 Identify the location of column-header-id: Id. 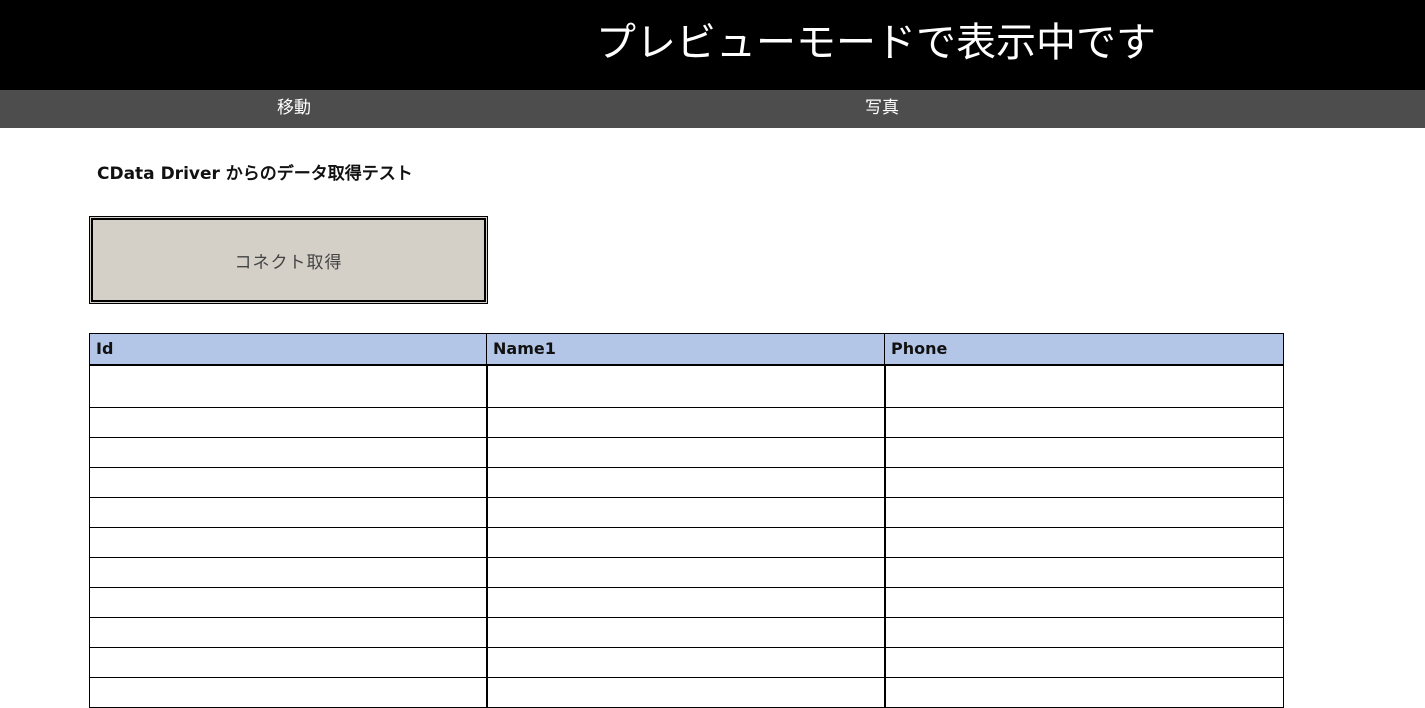
(288, 349).